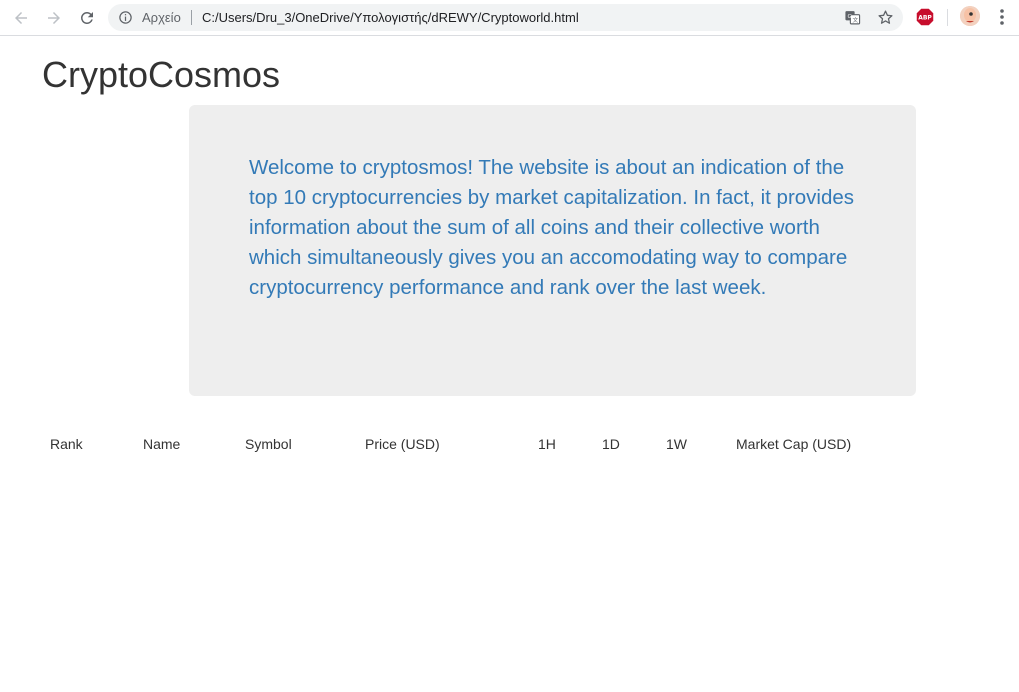  I want to click on profile-avatar, so click(970, 16).